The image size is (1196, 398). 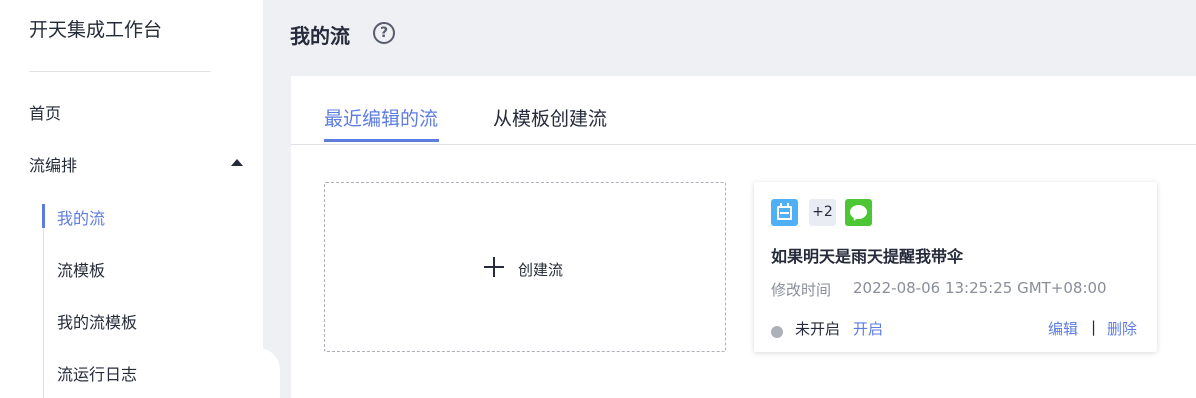 What do you see at coordinates (818, 329) in the screenshot?
I see `status-text: 未开启` at bounding box center [818, 329].